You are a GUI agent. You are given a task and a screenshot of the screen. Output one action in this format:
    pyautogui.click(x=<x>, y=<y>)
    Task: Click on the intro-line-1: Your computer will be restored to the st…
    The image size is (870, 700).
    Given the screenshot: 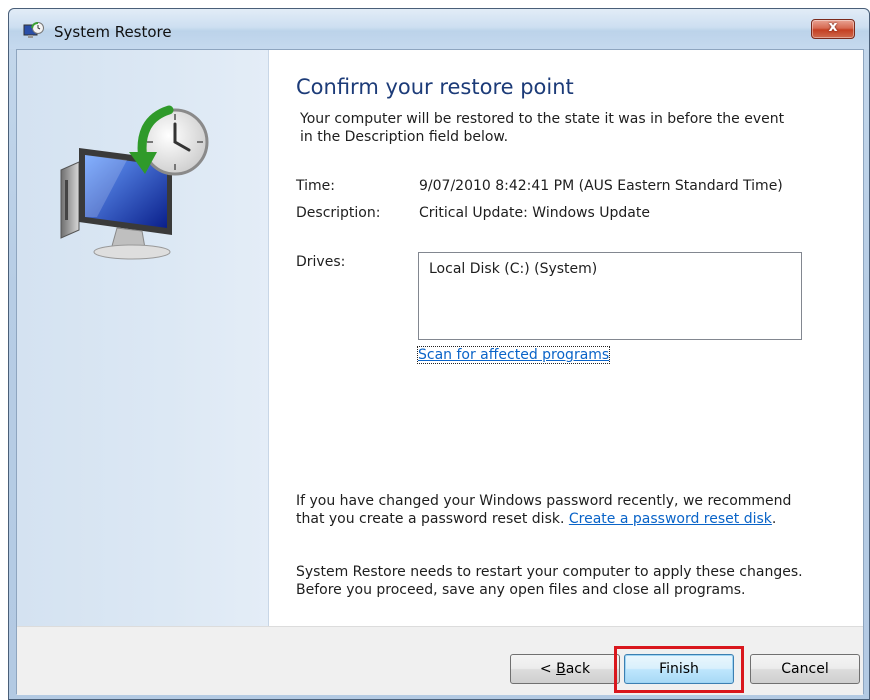 What is the action you would take?
    pyautogui.click(x=542, y=119)
    